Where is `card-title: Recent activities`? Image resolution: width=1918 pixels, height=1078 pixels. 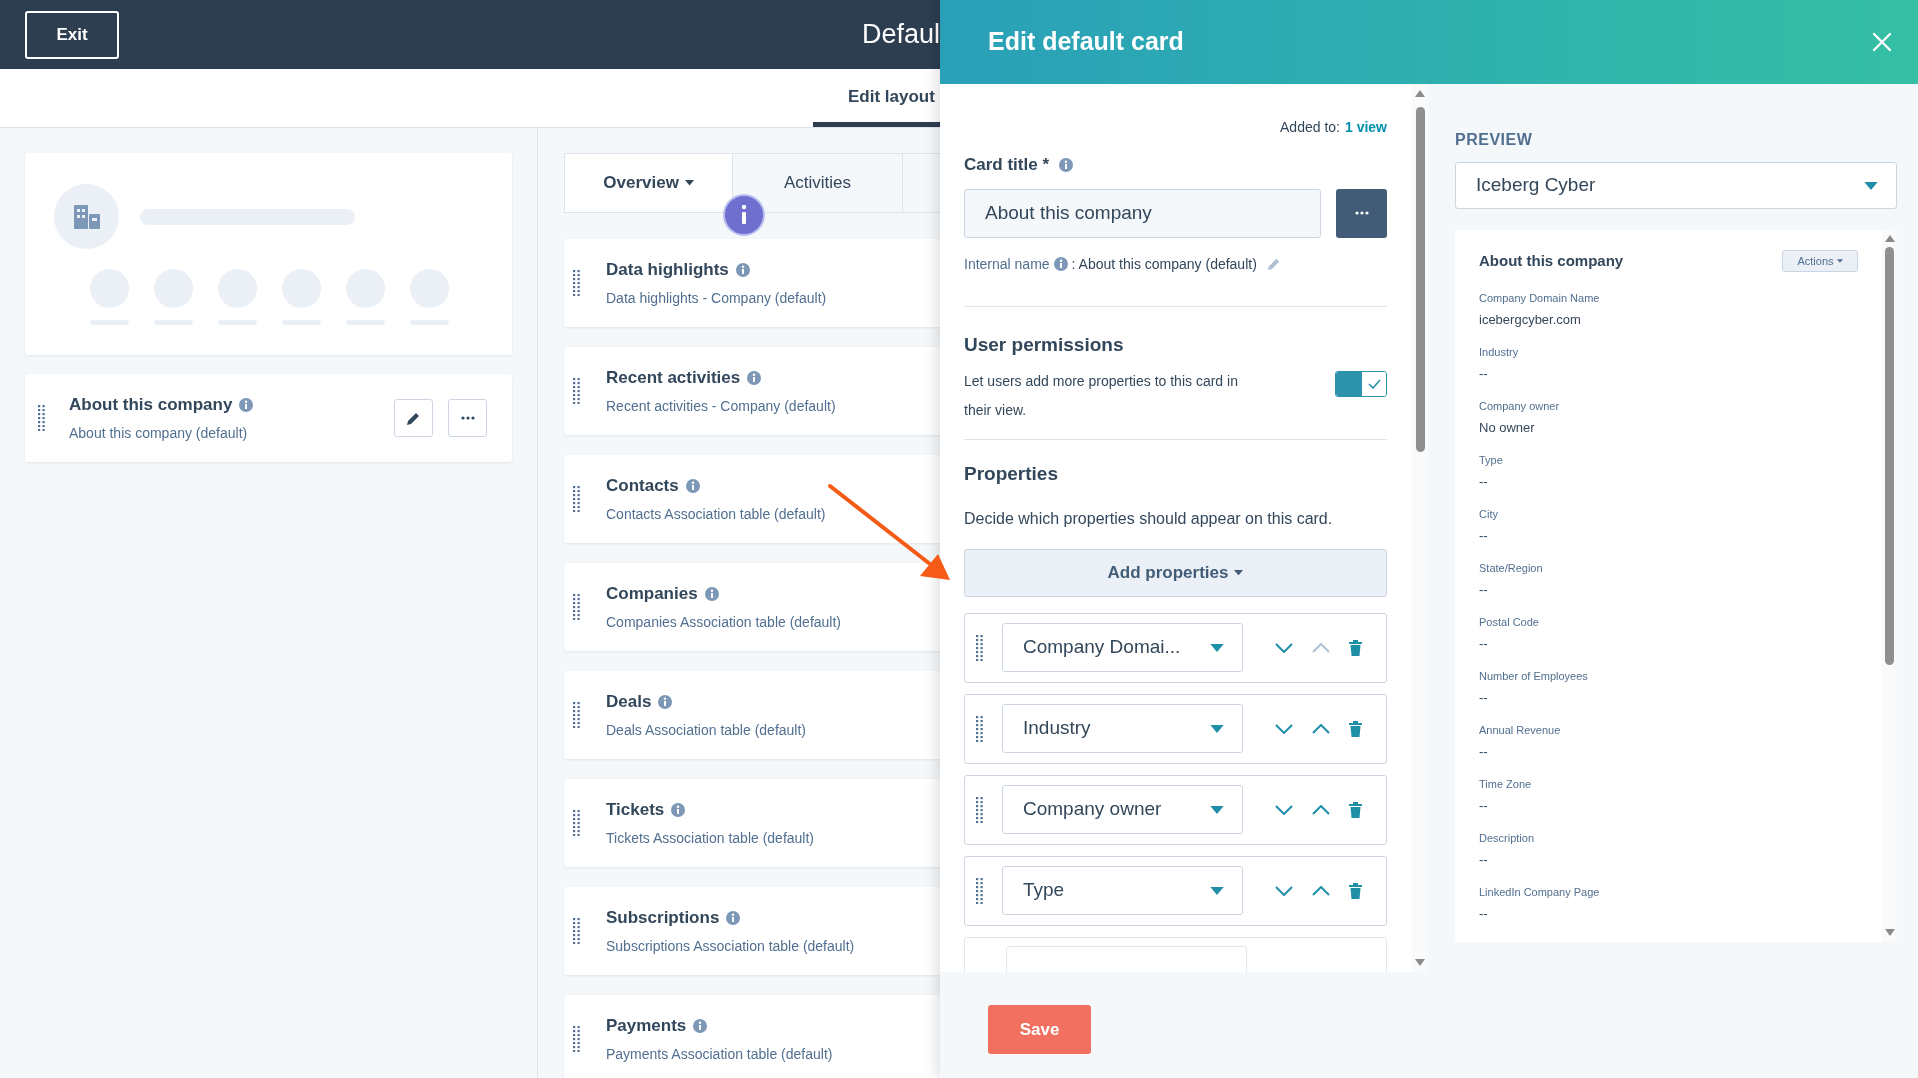 card-title: Recent activities is located at coordinates (673, 377).